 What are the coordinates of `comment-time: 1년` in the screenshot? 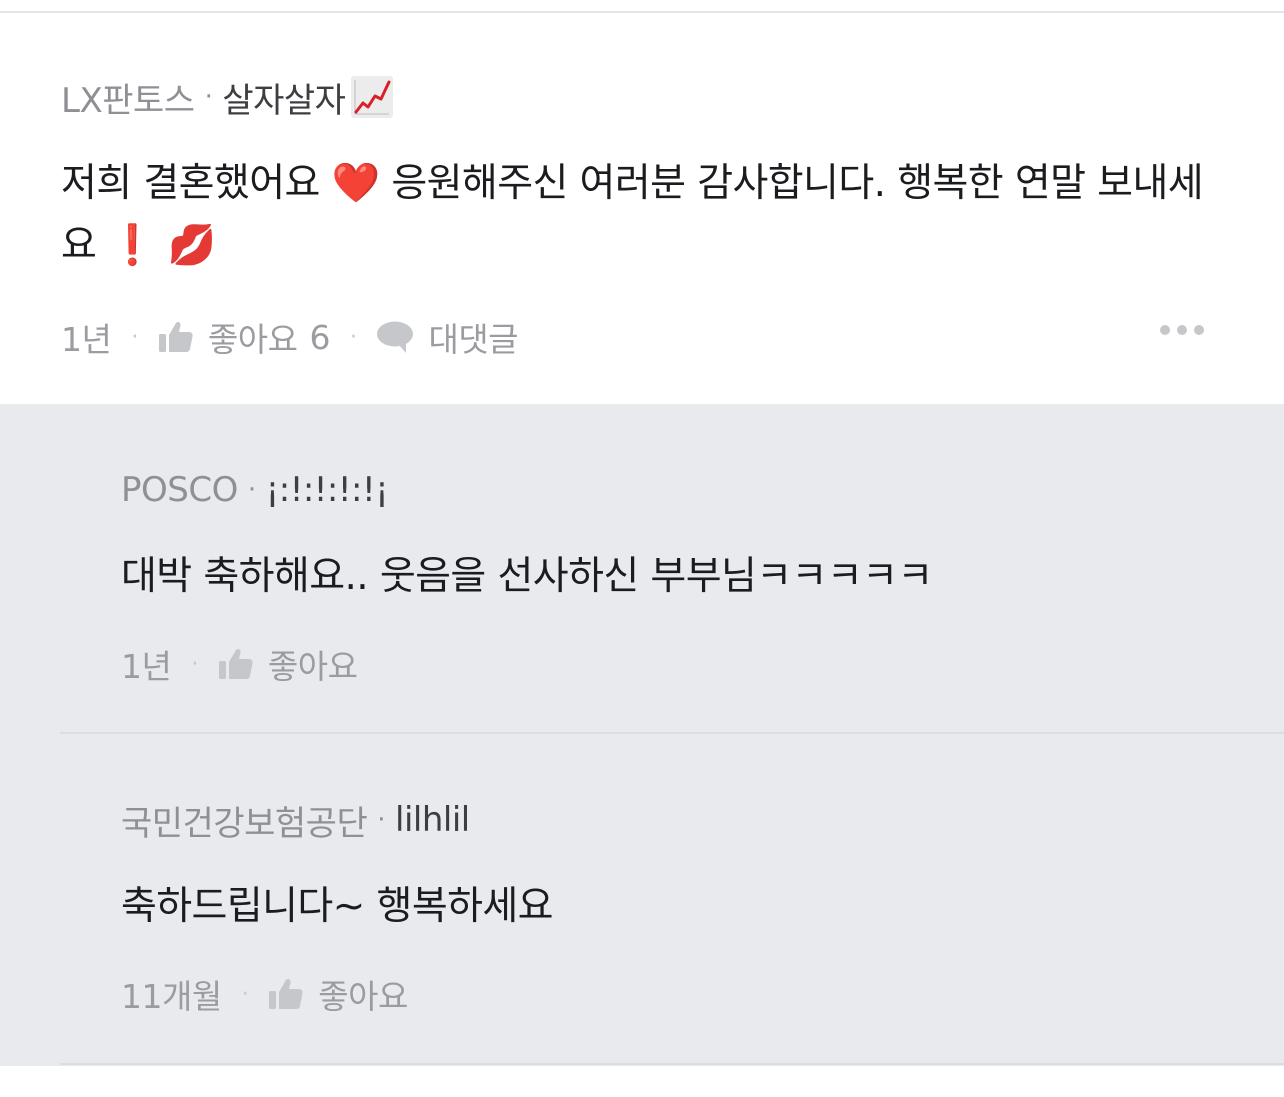 It's located at (86, 339).